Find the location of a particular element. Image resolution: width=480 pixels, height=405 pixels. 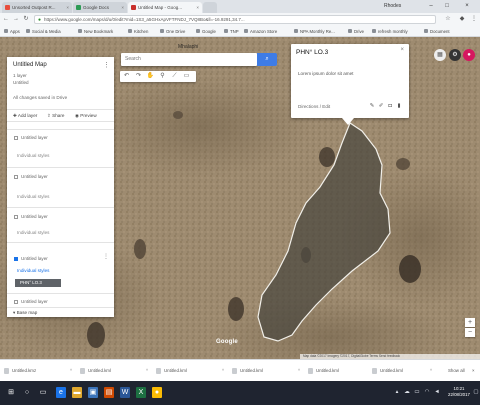

zoom-in-button: + is located at coordinates (470, 322).